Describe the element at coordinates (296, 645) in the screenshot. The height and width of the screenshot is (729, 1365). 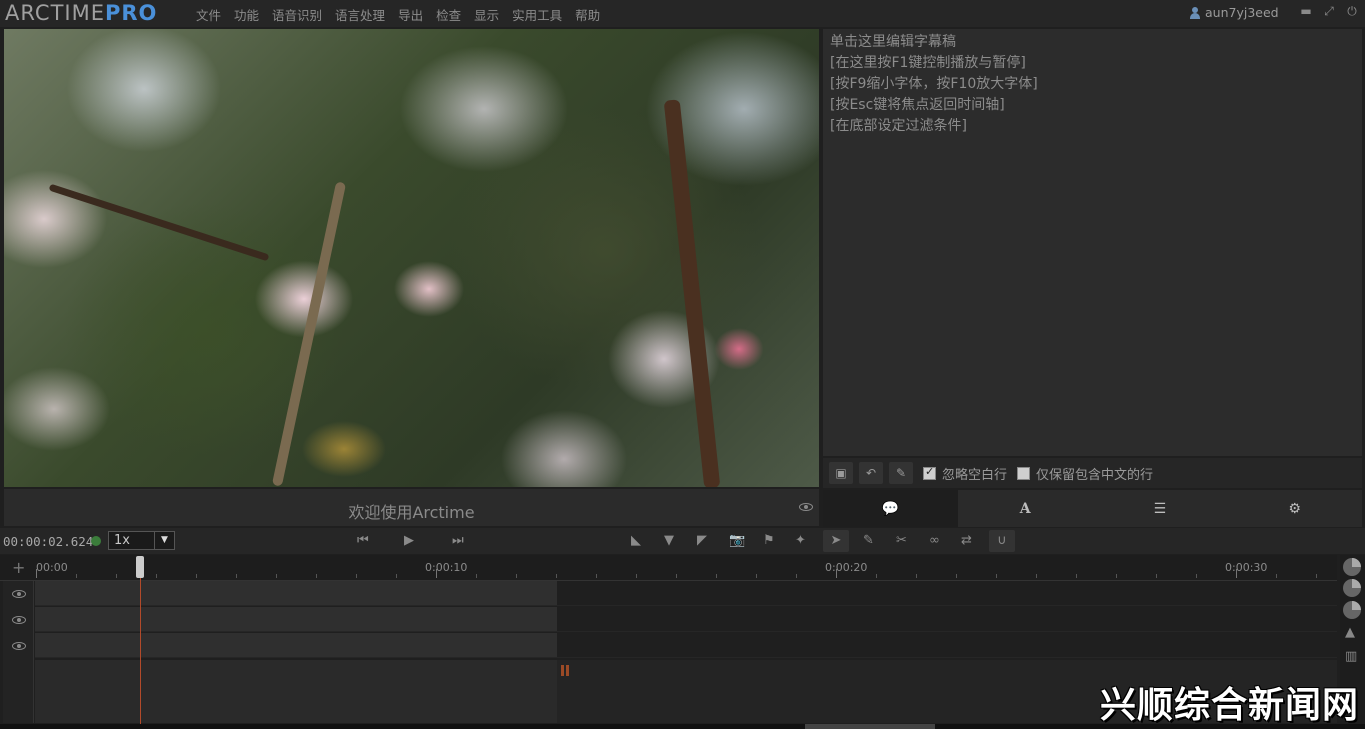
I see `track-region` at that location.